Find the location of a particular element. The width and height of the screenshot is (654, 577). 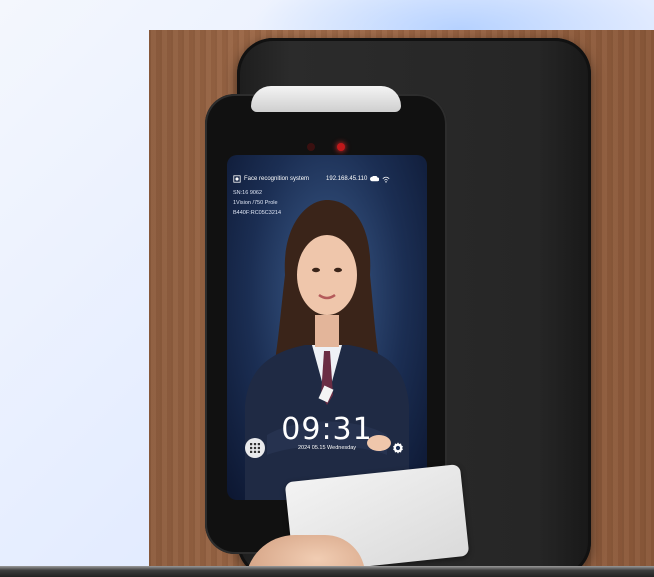

wifi-icon is located at coordinates (386, 179).